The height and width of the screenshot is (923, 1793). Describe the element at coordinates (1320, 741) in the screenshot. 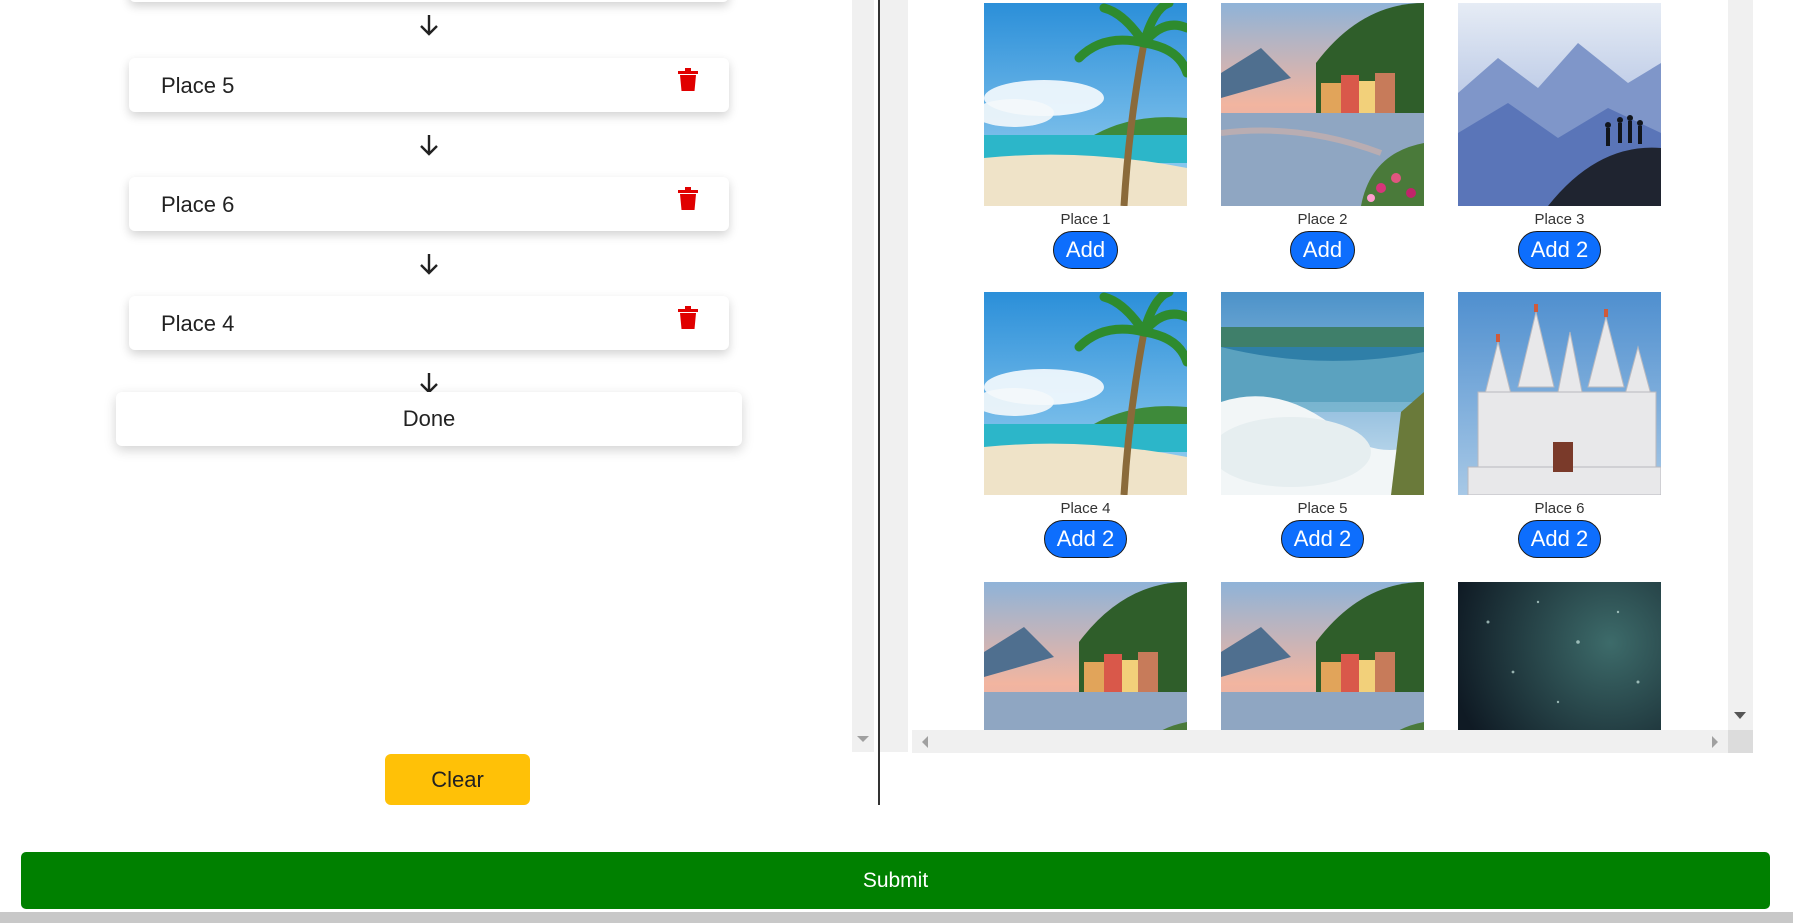

I see `gallery-horizontal-scrollbar` at that location.